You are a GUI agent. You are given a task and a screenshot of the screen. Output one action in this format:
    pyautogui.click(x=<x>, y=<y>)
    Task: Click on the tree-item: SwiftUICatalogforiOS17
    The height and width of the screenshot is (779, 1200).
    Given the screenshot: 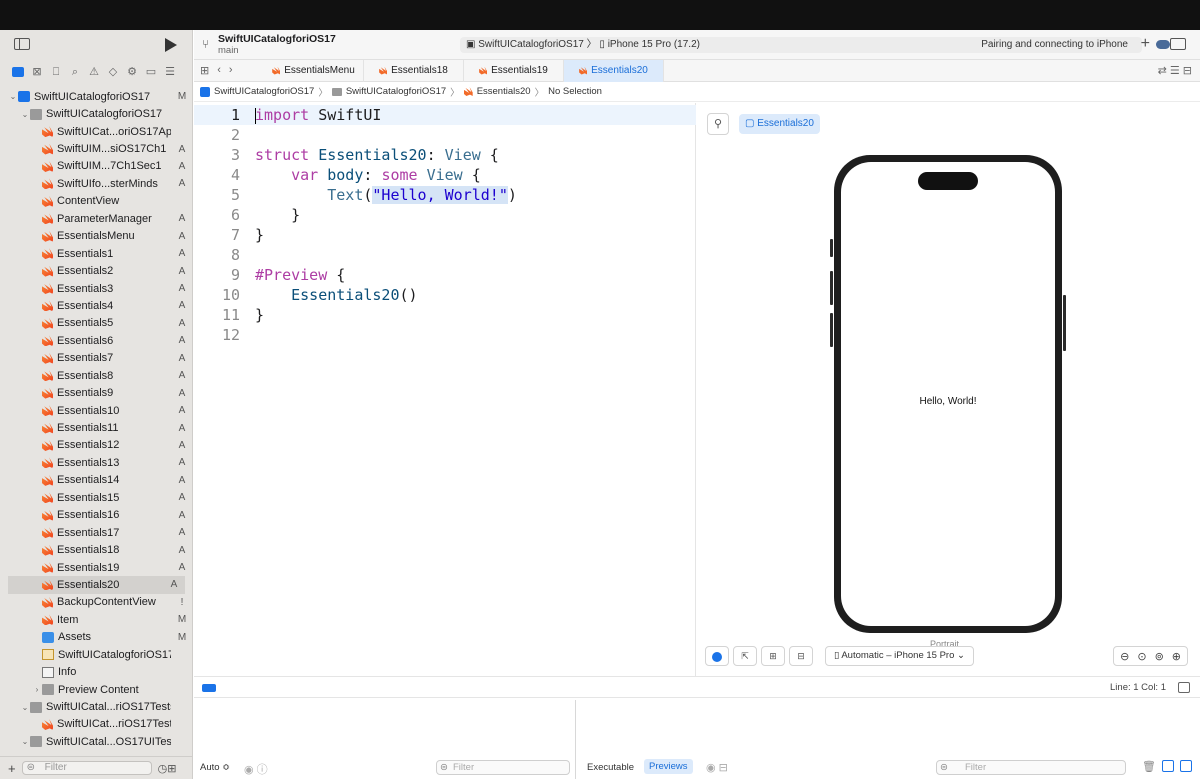 What is the action you would take?
    pyautogui.click(x=96, y=654)
    